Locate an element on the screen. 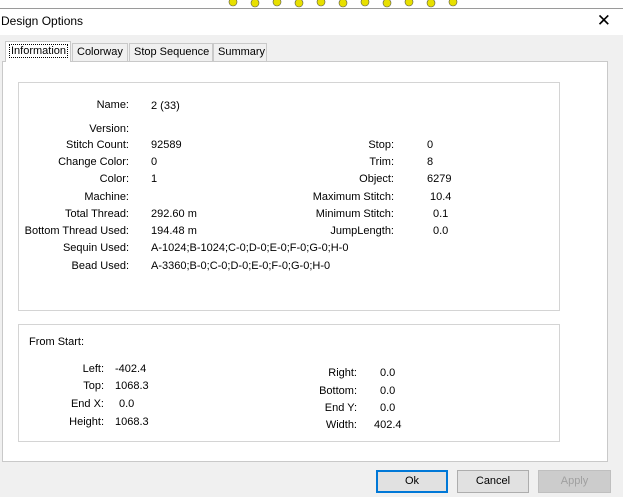 The height and width of the screenshot is (497, 623). end-x-value: 0.0 is located at coordinates (127, 404).